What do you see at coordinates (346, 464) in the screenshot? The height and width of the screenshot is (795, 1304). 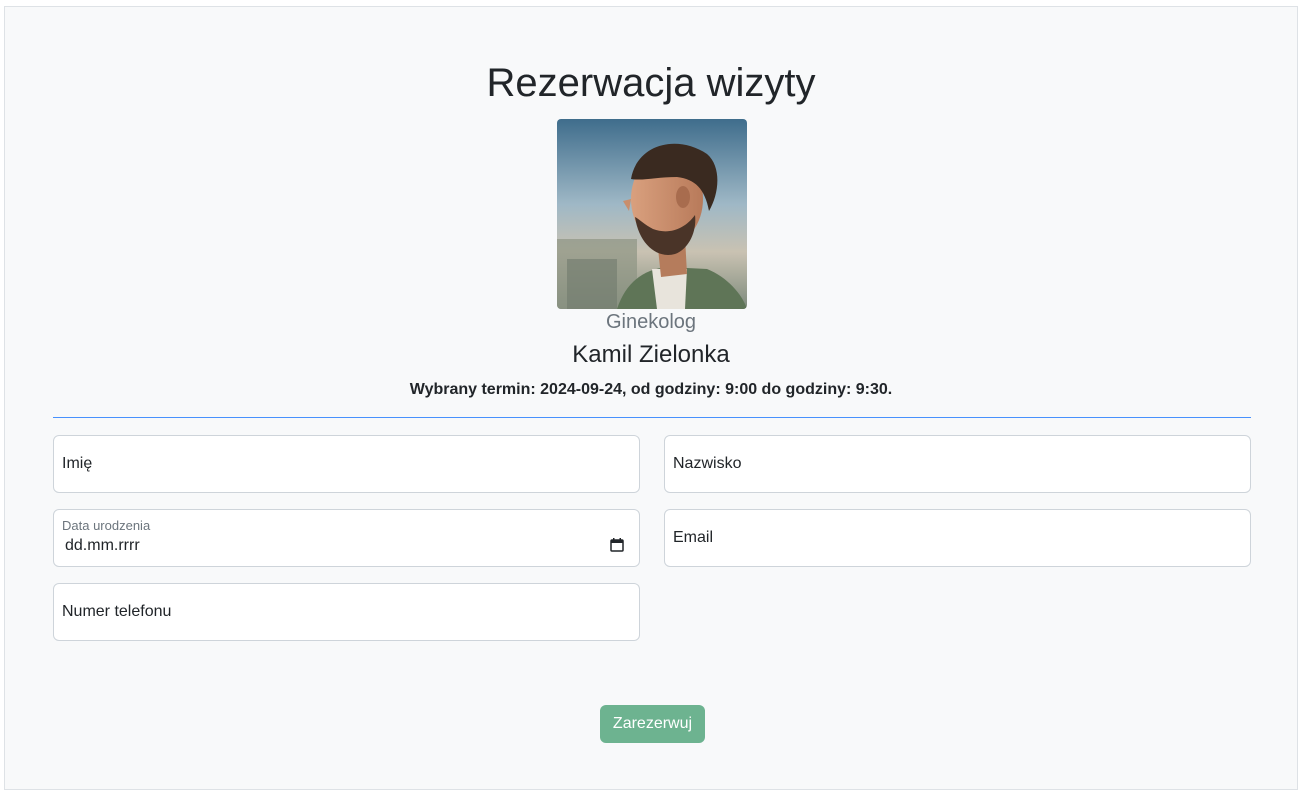 I see `first-name-field: Imię` at bounding box center [346, 464].